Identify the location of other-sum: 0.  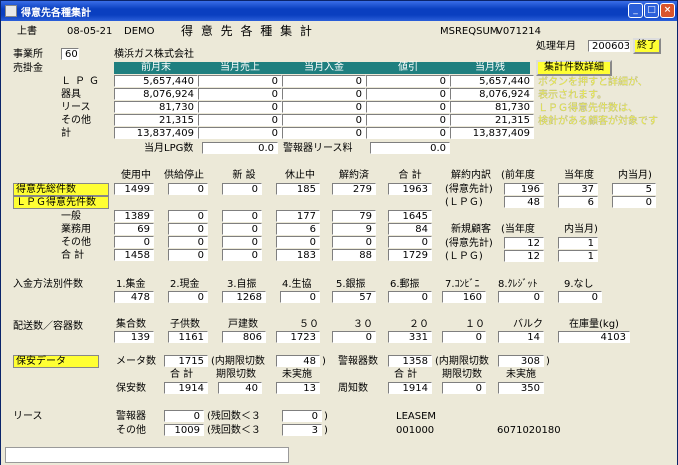
(410, 242).